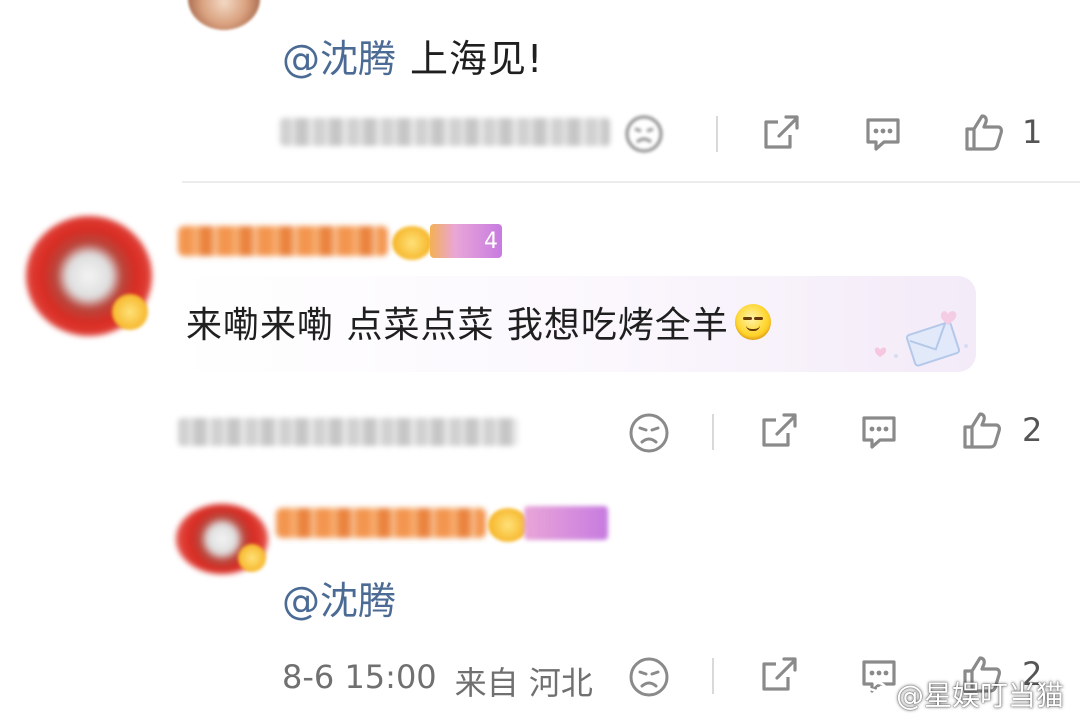  Describe the element at coordinates (979, 695) in the screenshot. I see `watermark-text: @星娱叮当猫` at that location.